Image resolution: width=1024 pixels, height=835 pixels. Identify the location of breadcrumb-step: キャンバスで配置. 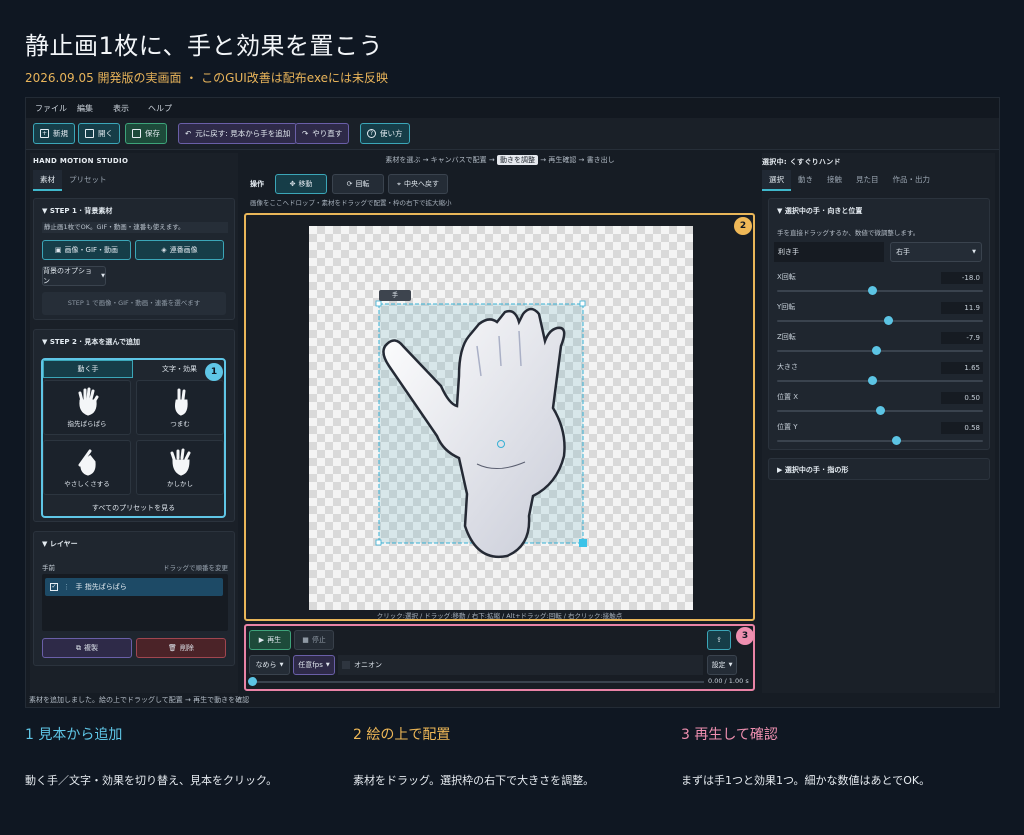
(459, 160).